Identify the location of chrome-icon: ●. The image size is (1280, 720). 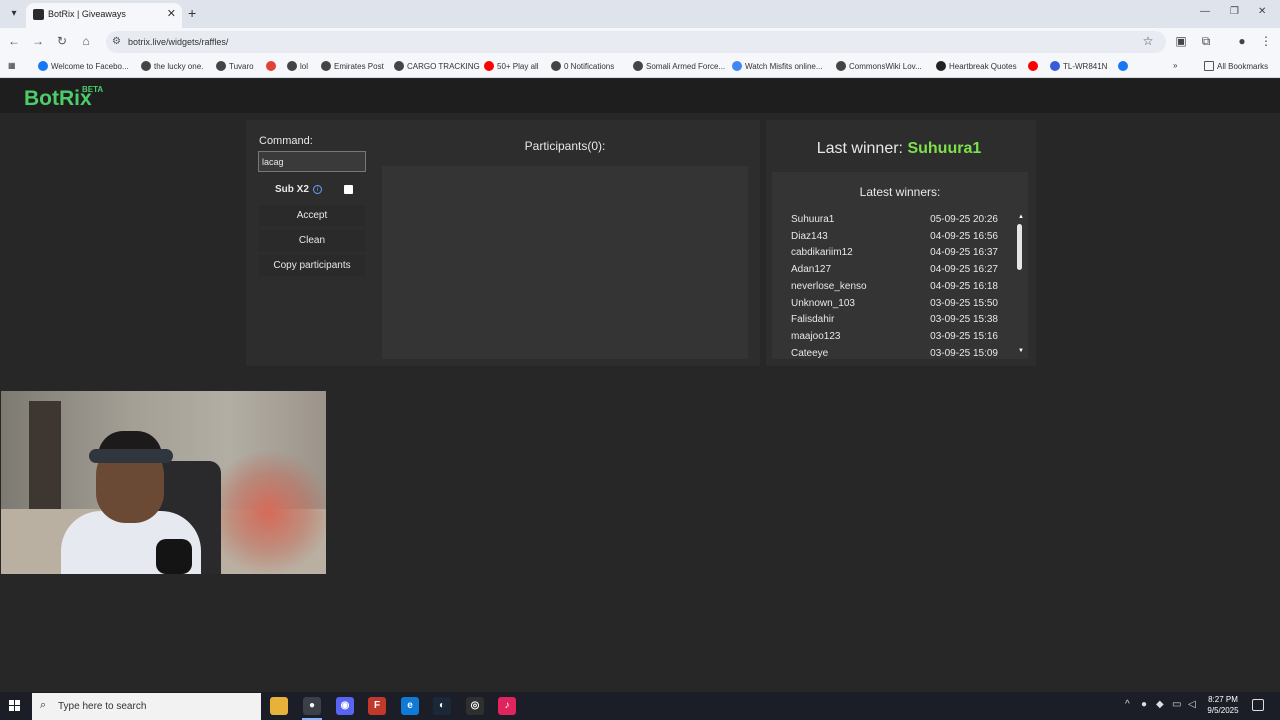
(312, 706).